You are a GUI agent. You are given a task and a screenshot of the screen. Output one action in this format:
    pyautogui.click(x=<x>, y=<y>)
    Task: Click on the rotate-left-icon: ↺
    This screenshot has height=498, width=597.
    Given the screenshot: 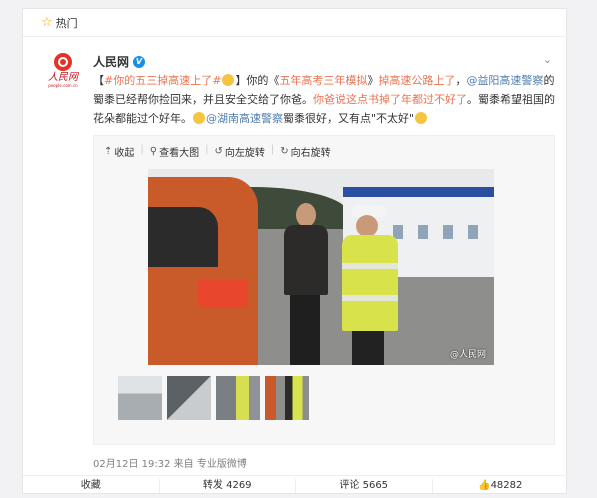 What is the action you would take?
    pyautogui.click(x=218, y=151)
    